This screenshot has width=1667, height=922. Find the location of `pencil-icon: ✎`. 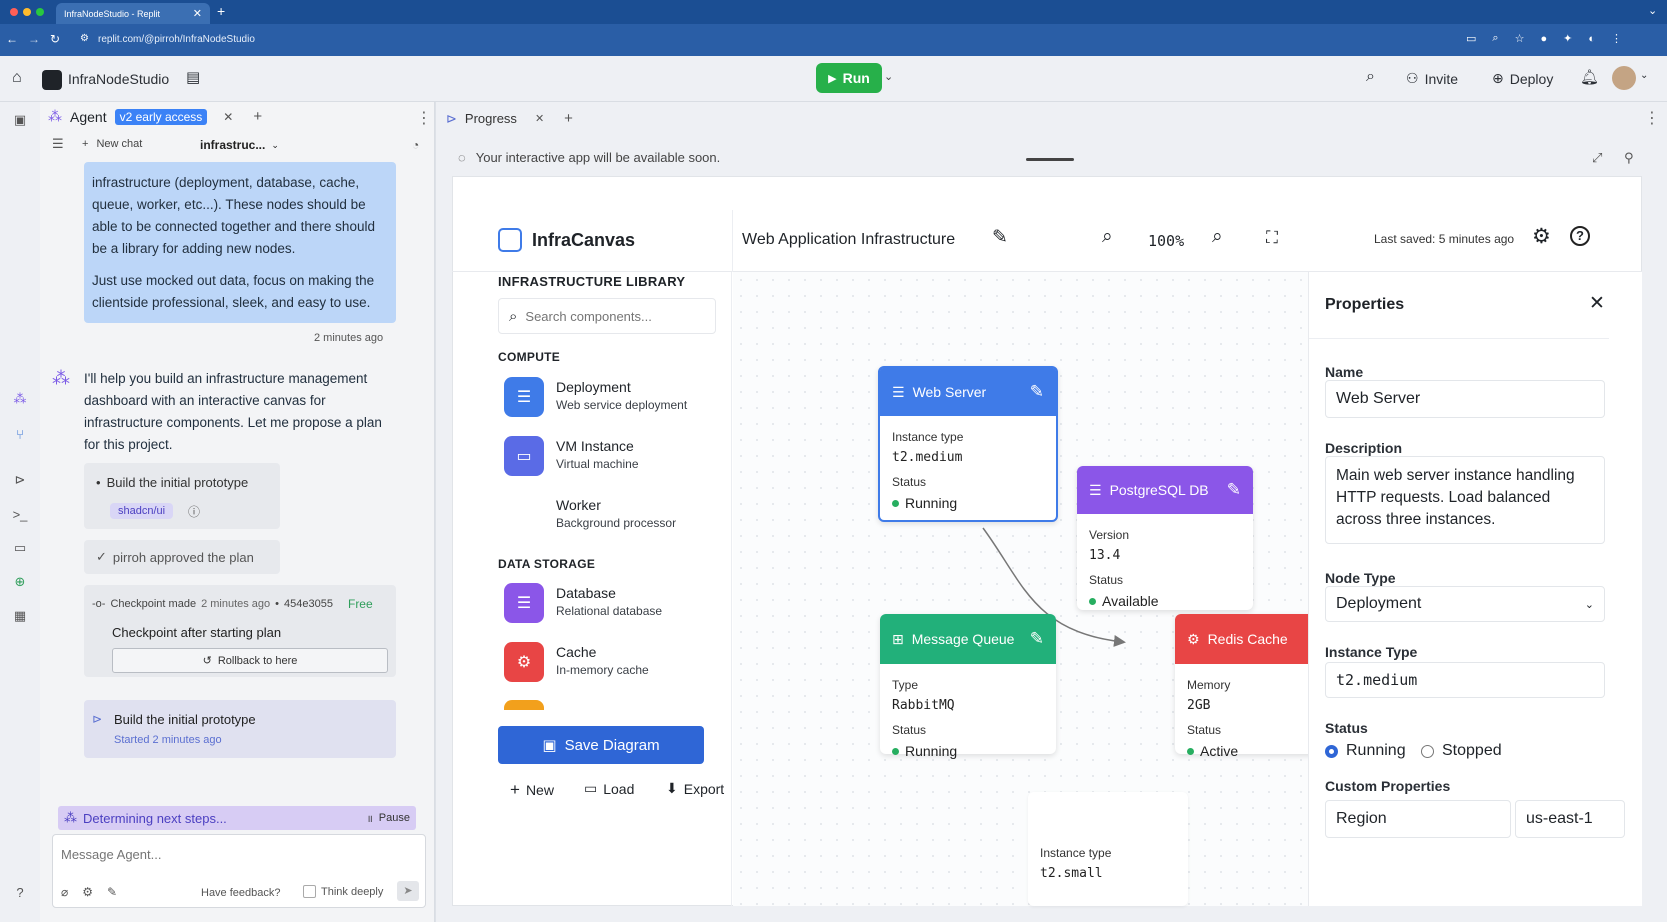

pencil-icon: ✎ is located at coordinates (112, 892).